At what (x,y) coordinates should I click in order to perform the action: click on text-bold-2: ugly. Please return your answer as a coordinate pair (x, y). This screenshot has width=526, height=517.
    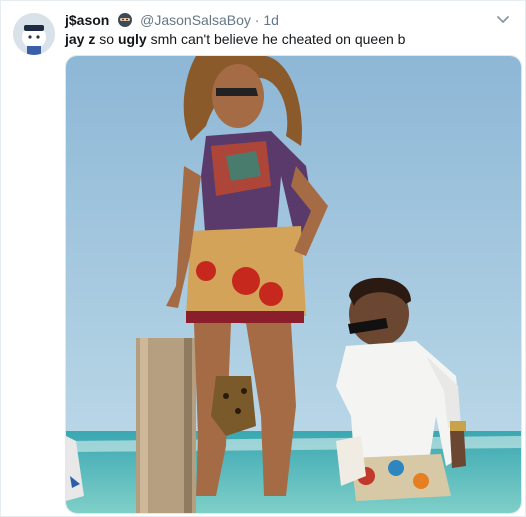
    Looking at the image, I should click on (132, 39).